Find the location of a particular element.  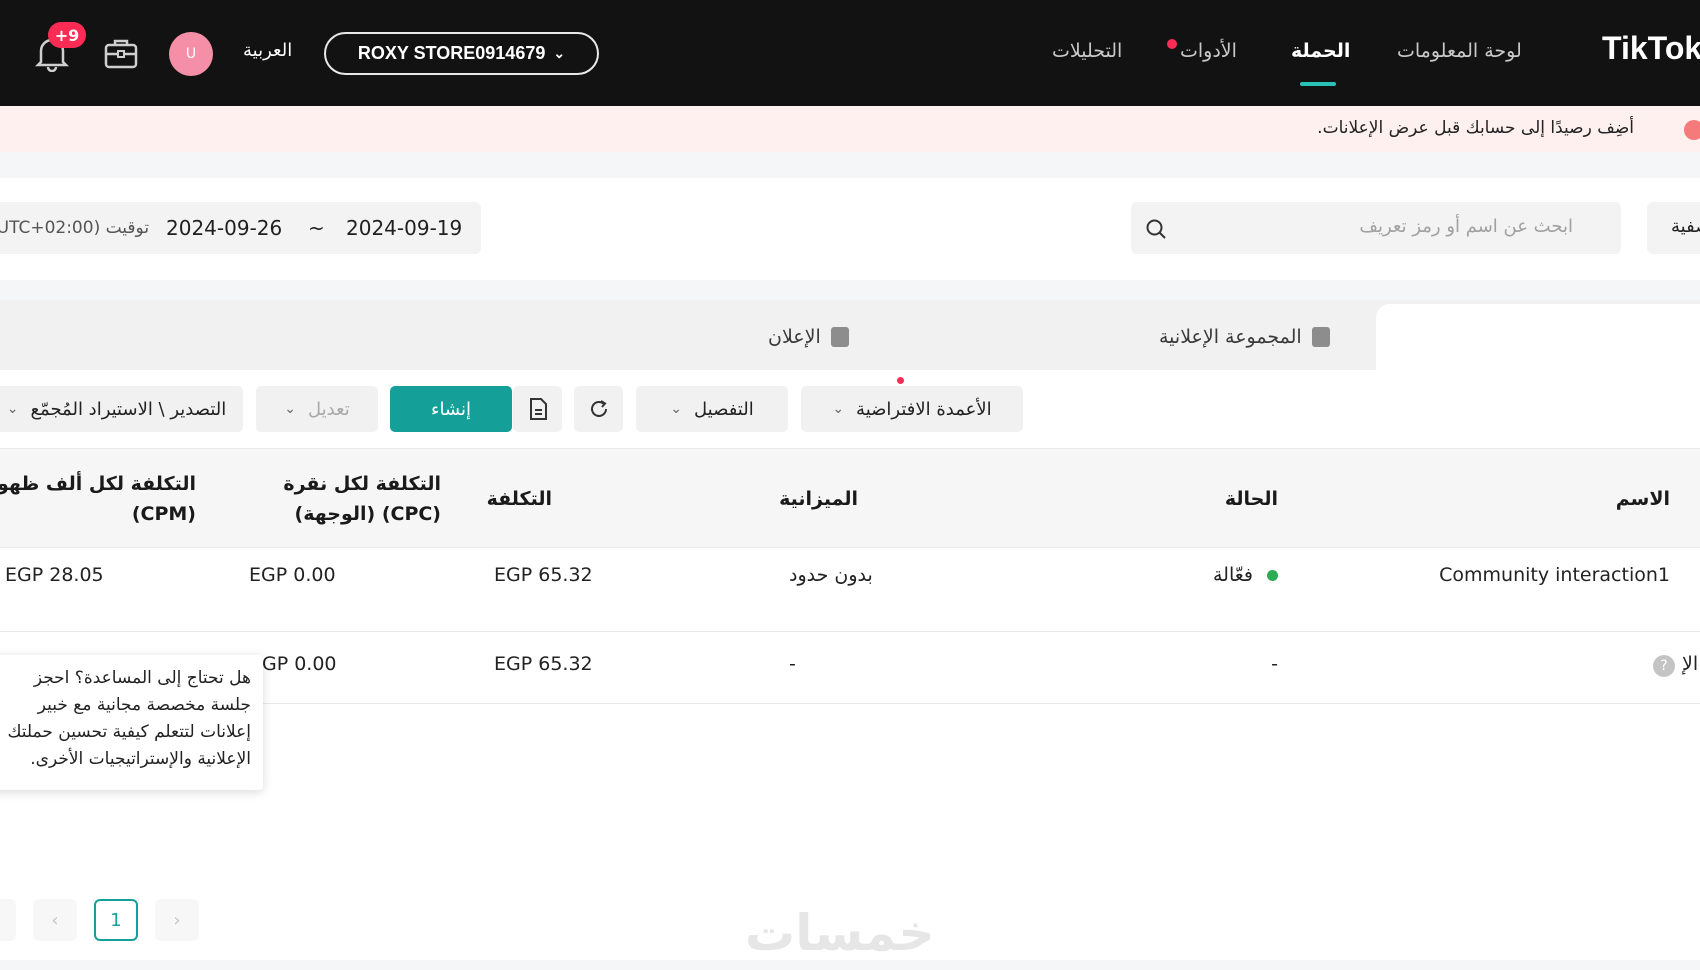

chevron-left-icon: ‹ is located at coordinates (55, 920).